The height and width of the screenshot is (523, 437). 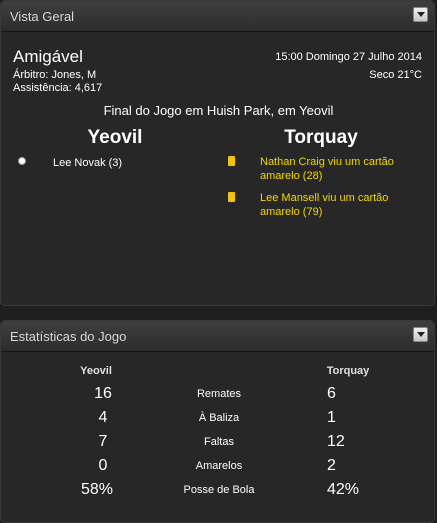 What do you see at coordinates (219, 394) in the screenshot?
I see `stat-label: Remates` at bounding box center [219, 394].